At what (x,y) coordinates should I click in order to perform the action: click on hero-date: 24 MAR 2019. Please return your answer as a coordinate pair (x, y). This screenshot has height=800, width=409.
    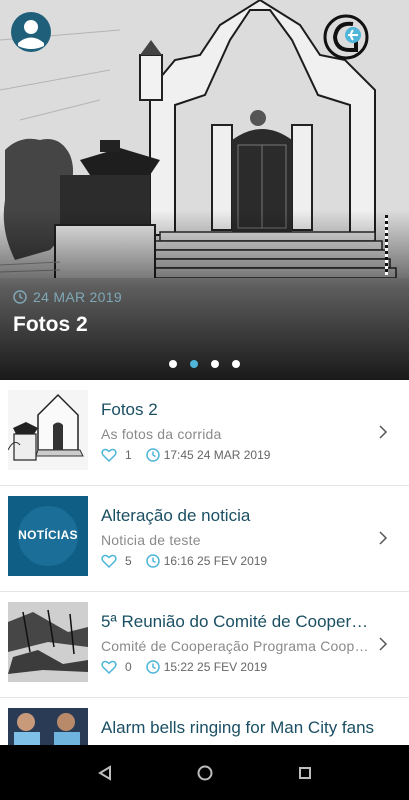
    Looking at the image, I should click on (67, 297).